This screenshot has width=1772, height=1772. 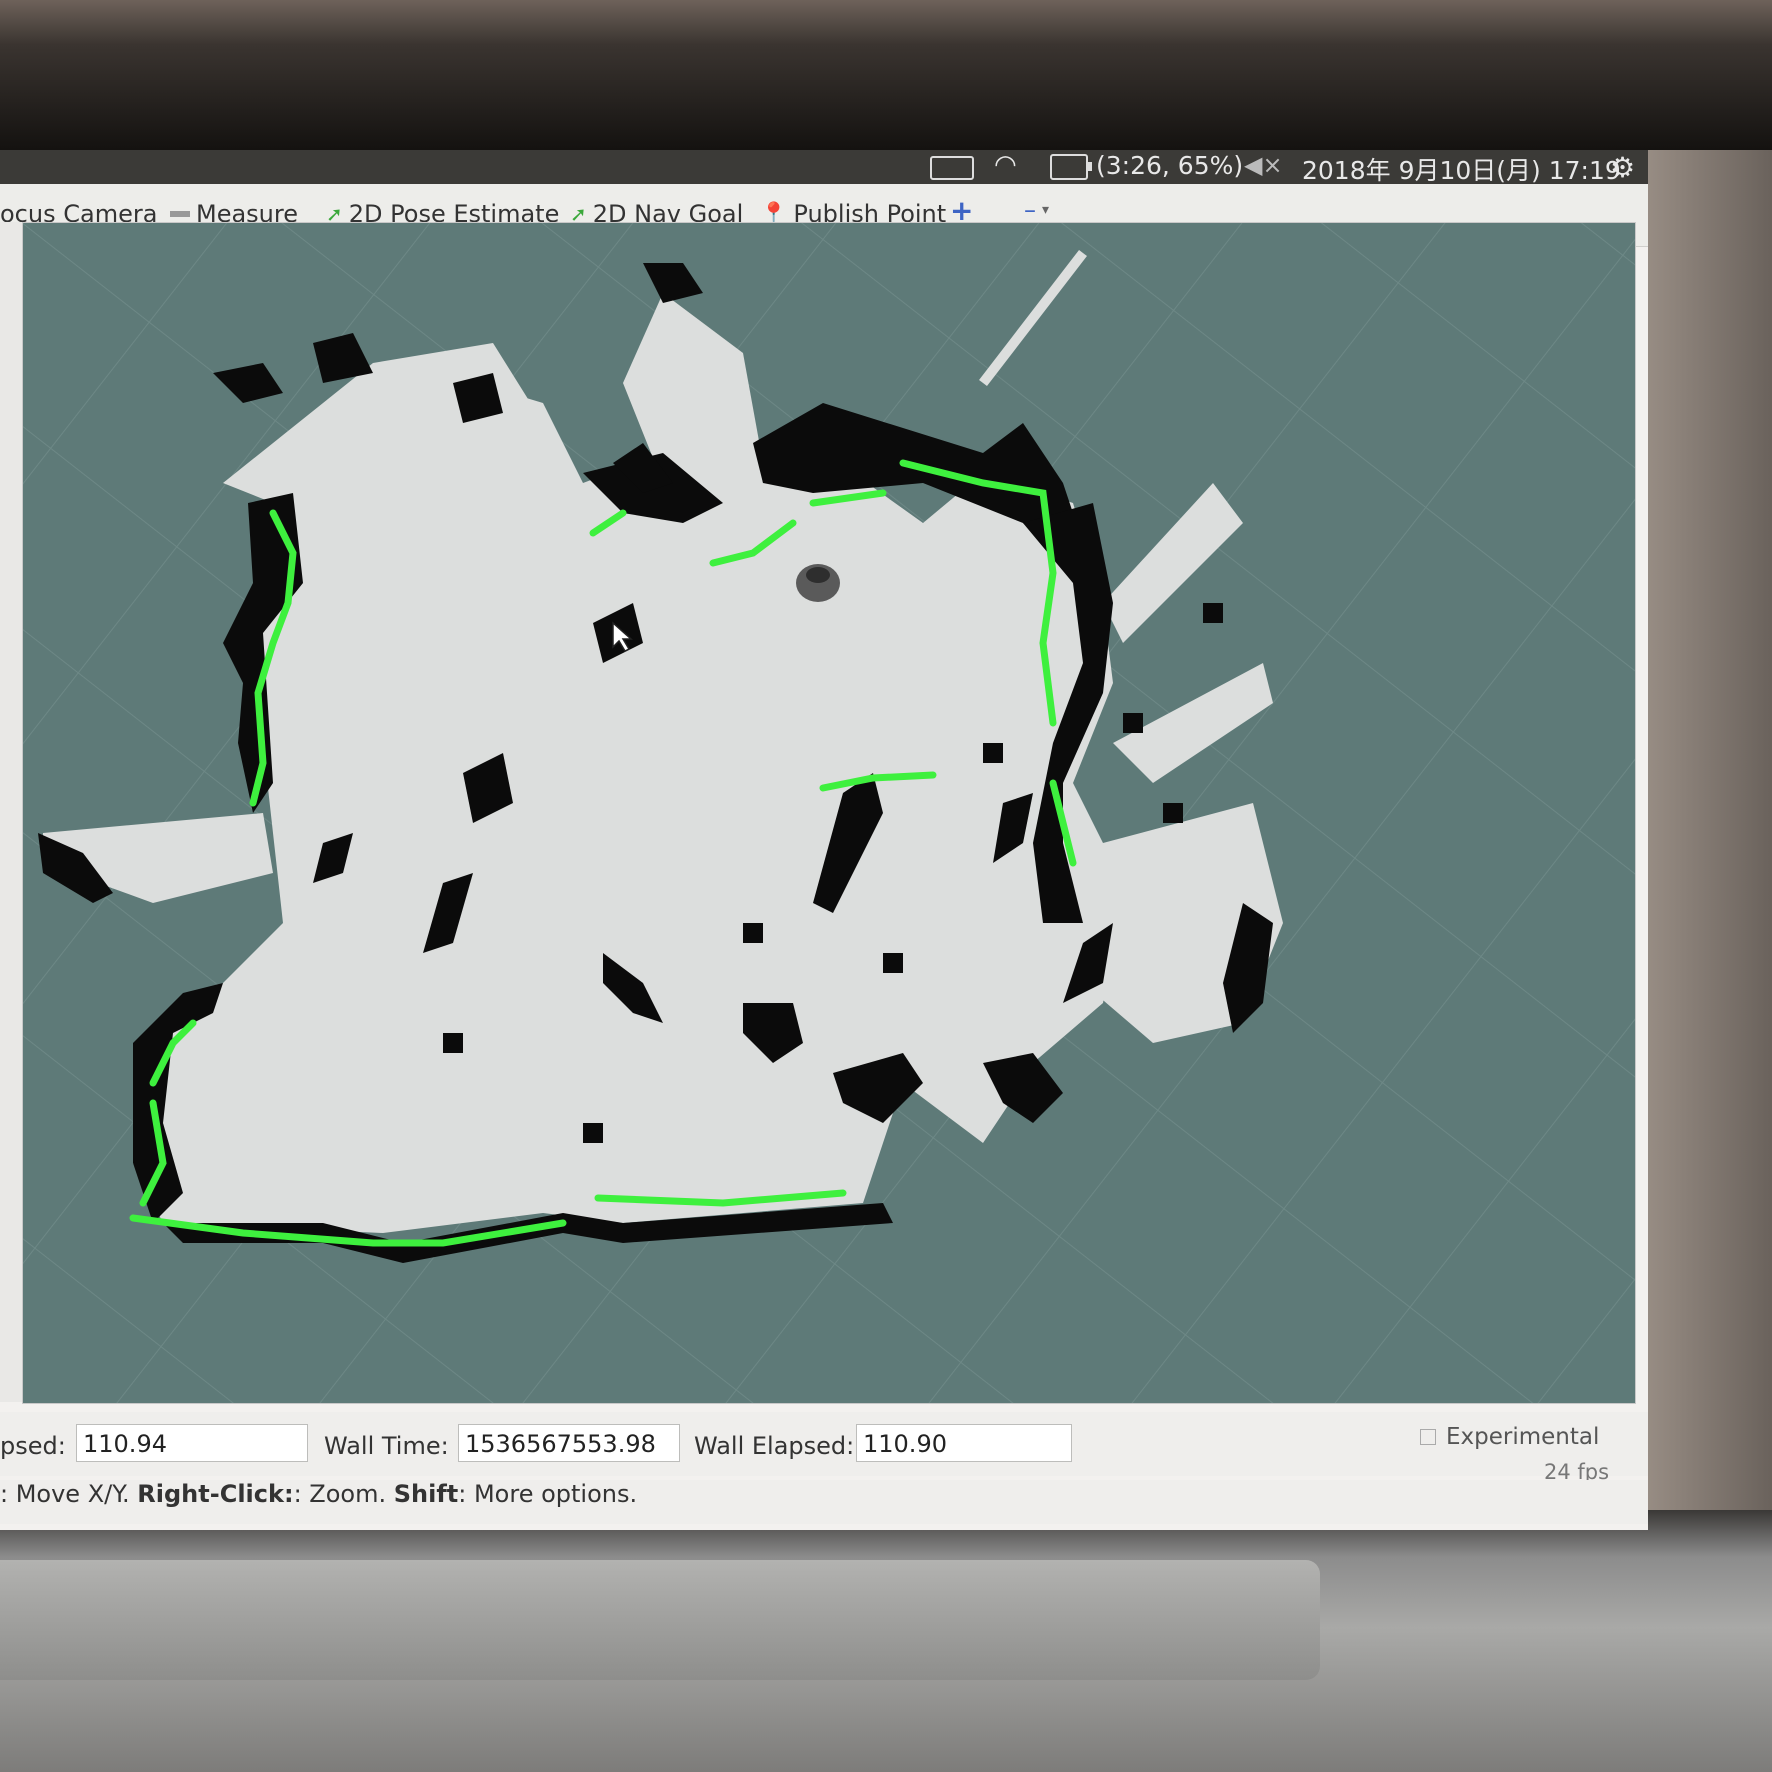 What do you see at coordinates (1169, 165) in the screenshot?
I see `battery-status: (3:26, 65%)` at bounding box center [1169, 165].